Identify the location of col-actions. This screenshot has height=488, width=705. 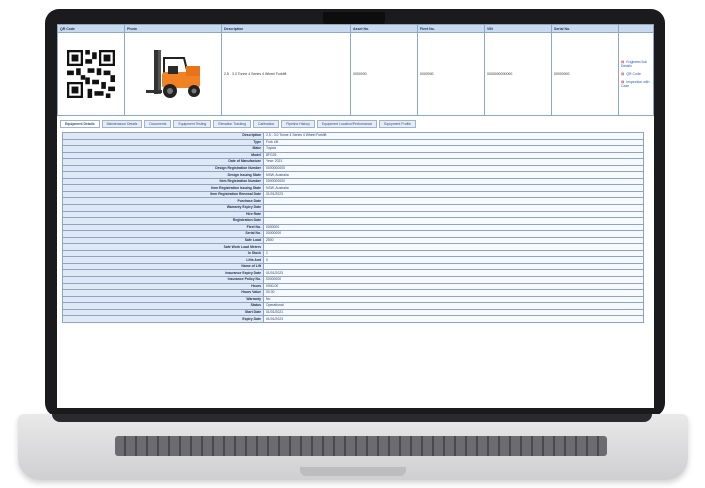
(636, 28).